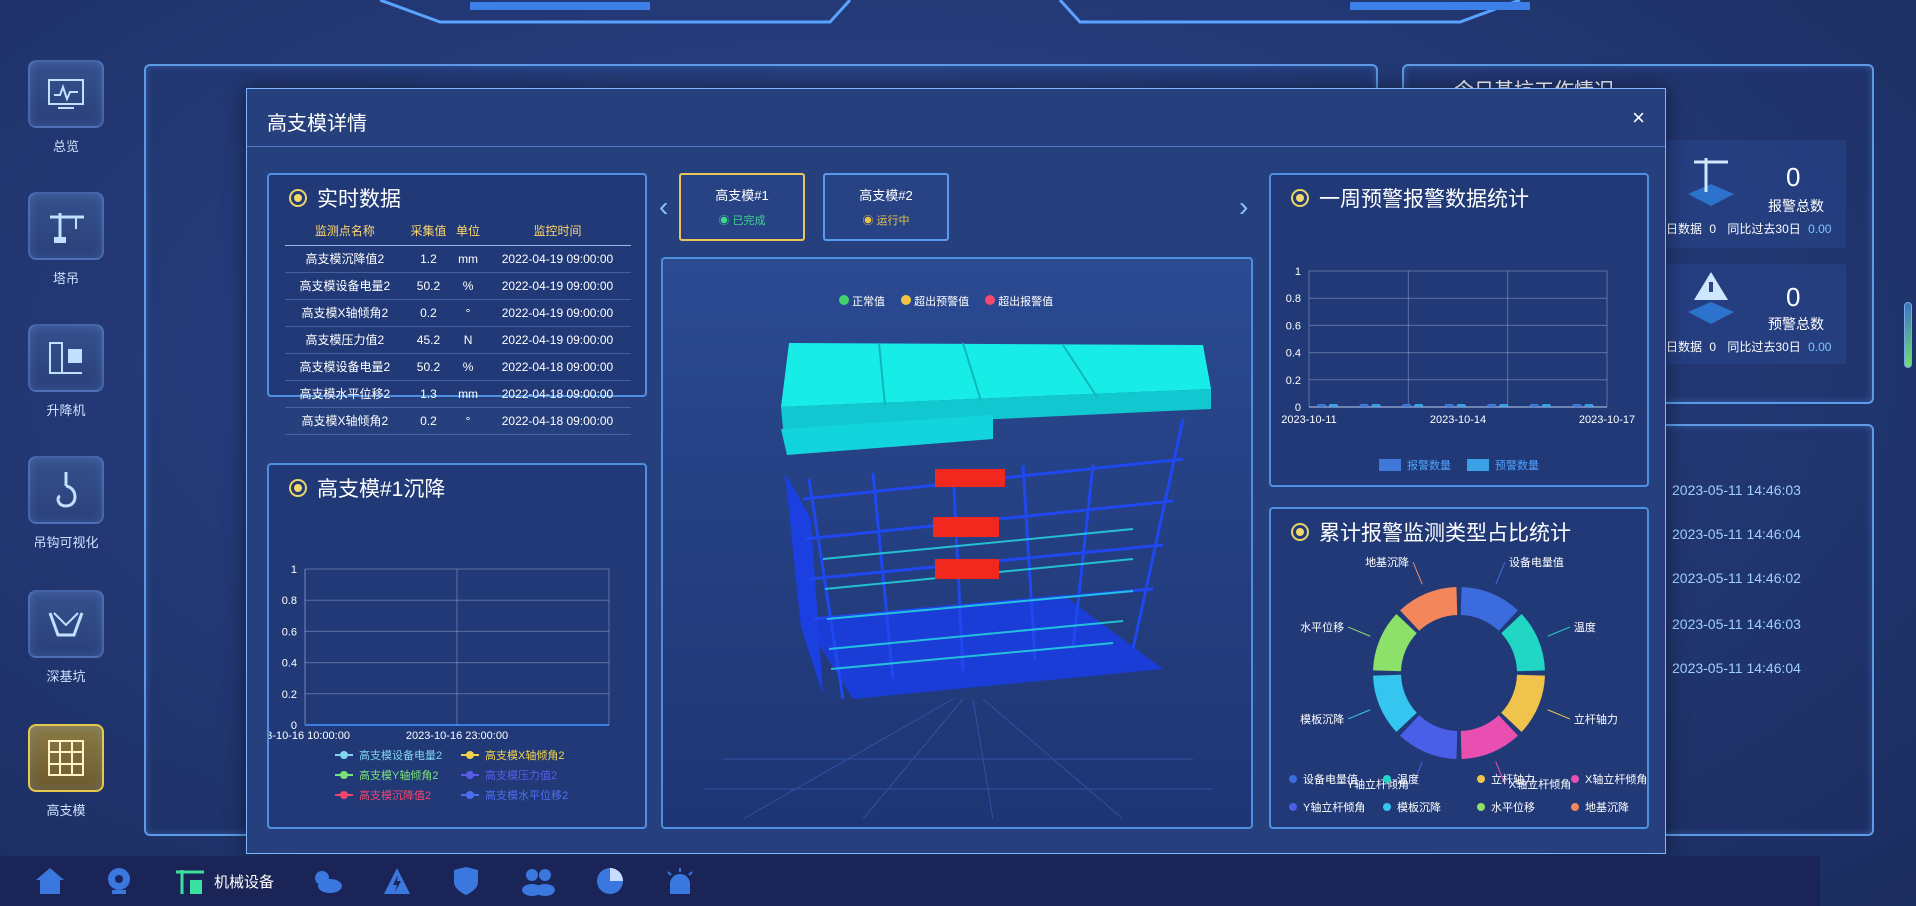 The image size is (1916, 906). I want to click on sidebar-item-pit: 深基坑, so click(66, 637).